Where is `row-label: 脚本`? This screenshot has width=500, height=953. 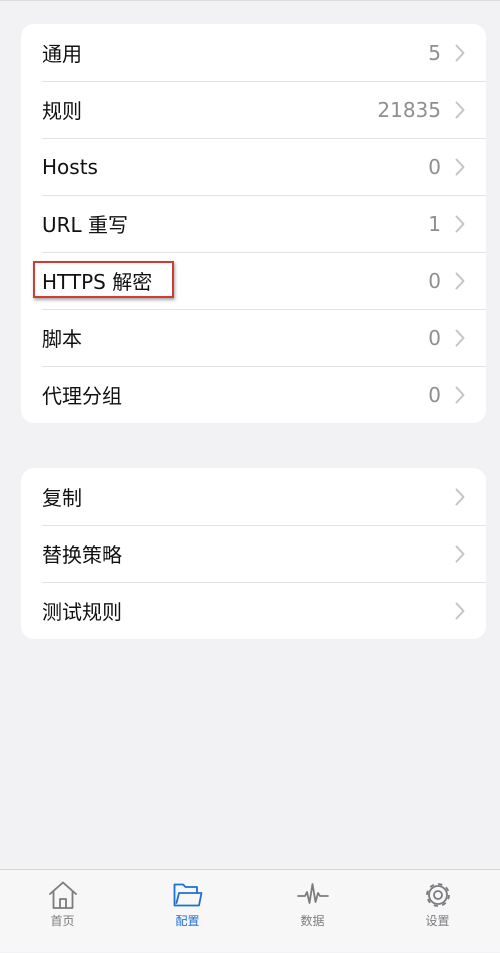
row-label: 脚本 is located at coordinates (62, 339).